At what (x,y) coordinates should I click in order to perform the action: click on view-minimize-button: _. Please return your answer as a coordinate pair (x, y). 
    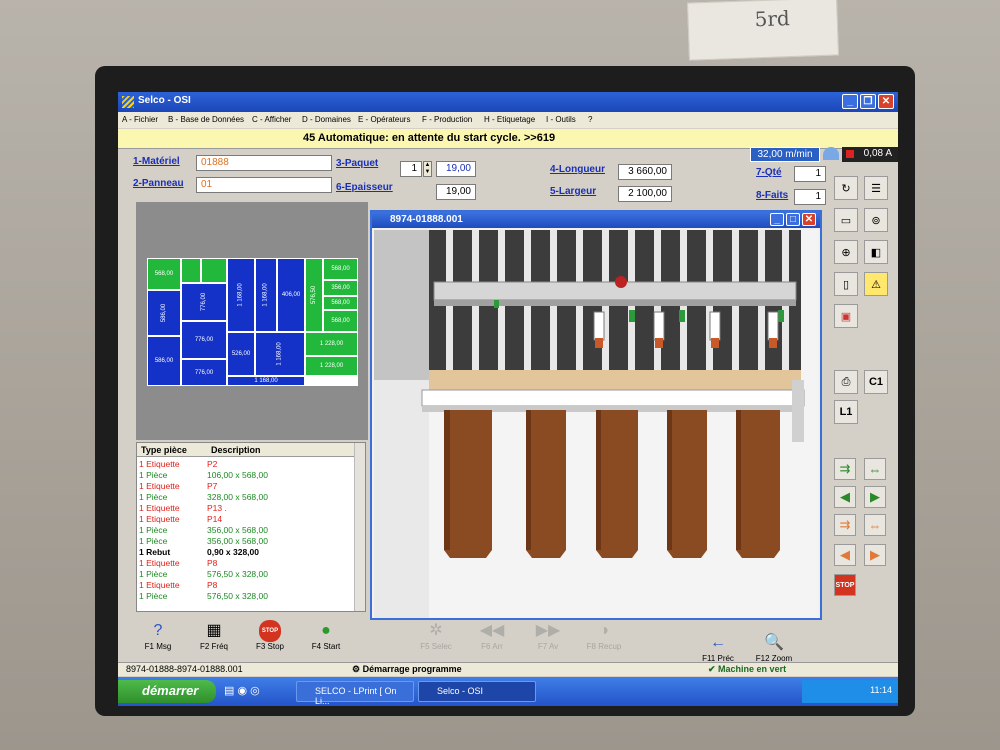
    Looking at the image, I should click on (777, 219).